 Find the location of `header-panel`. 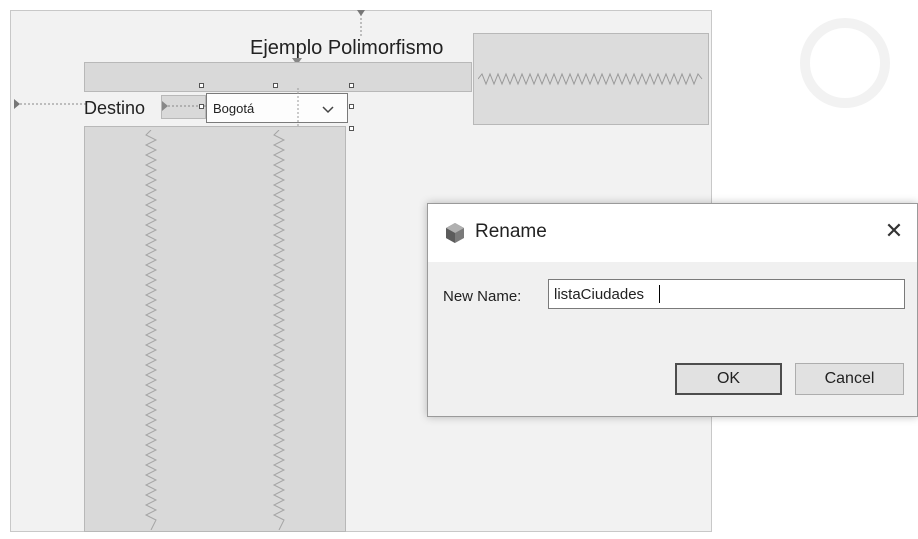

header-panel is located at coordinates (278, 77).